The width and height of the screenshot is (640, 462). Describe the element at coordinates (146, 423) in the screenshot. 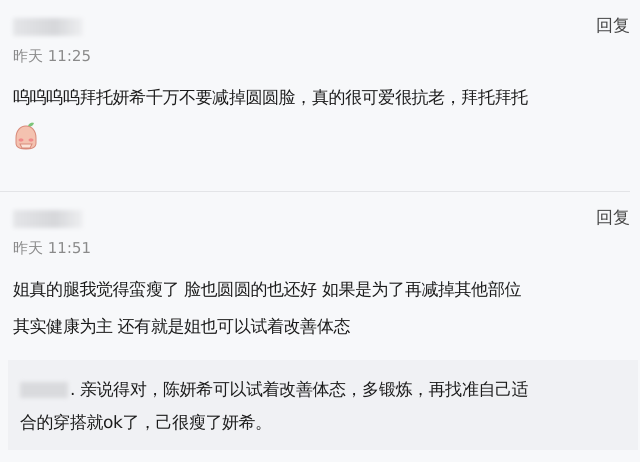

I see `reply-text: 合的穿搭就ok了，己很瘦了妍希。` at that location.